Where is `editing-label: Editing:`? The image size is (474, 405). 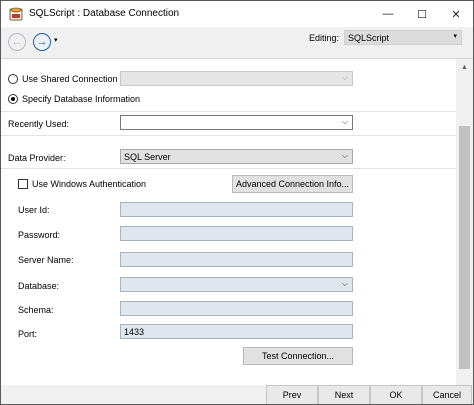 editing-label: Editing: is located at coordinates (324, 38).